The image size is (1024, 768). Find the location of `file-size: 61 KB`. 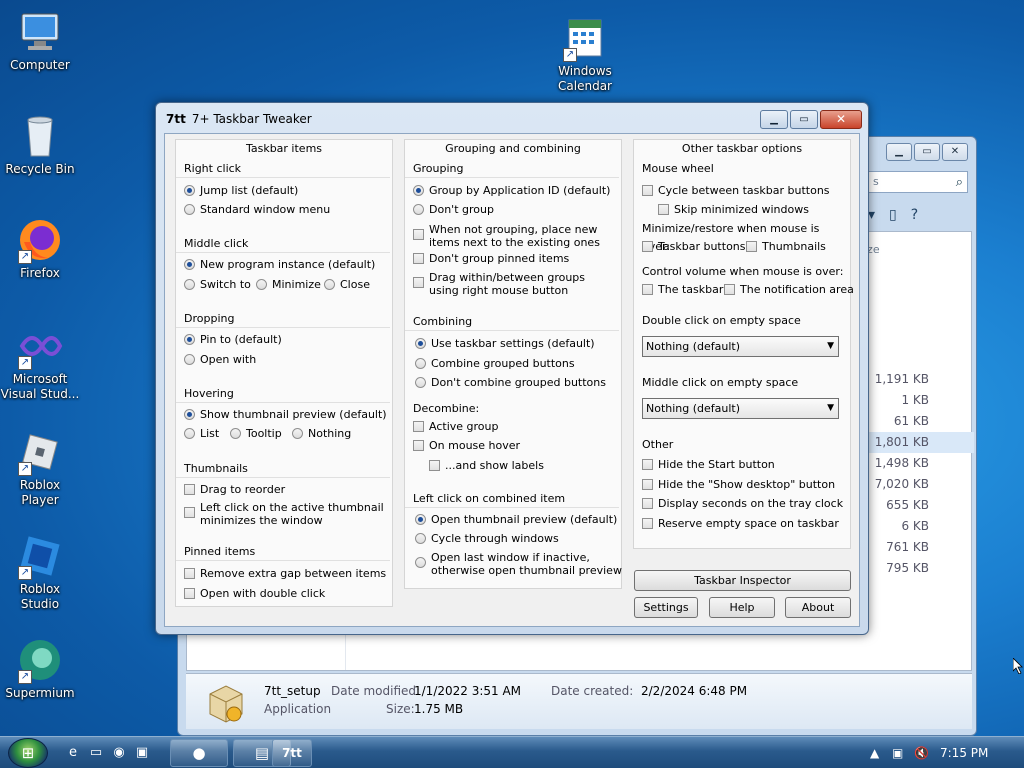

file-size: 61 KB is located at coordinates (919, 421).